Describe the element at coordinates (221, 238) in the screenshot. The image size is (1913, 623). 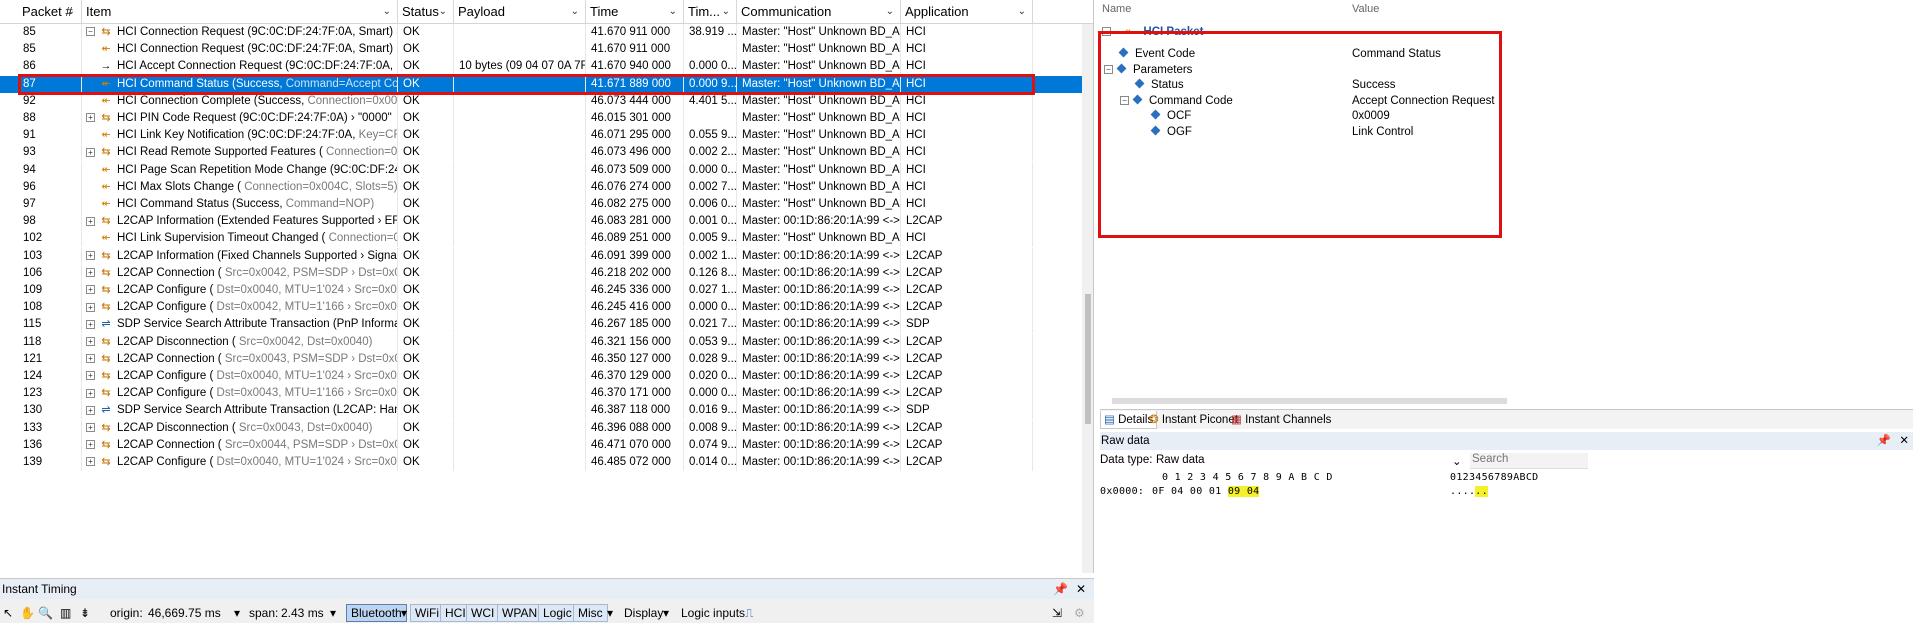
I see `item-text: HCI Link Supervision Timeout Changed (` at that location.